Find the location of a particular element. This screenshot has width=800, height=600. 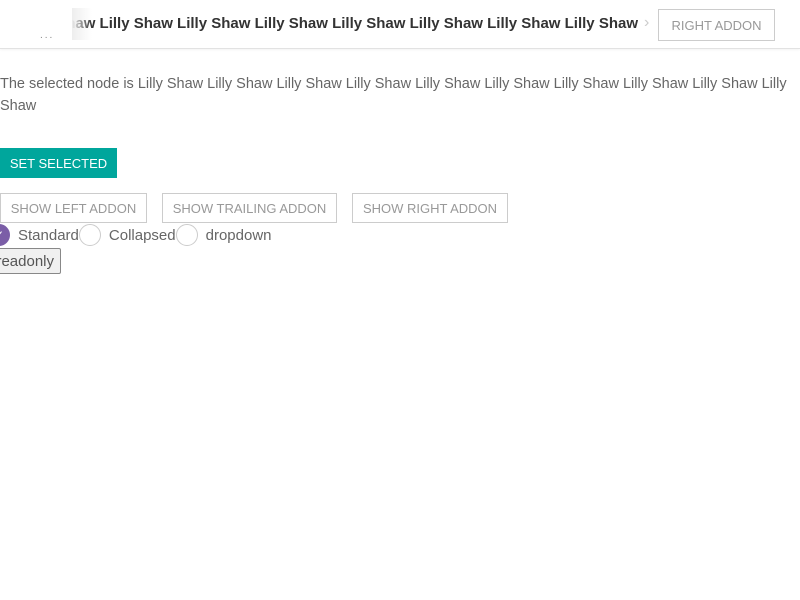

mode-radio-group: ✓ Standard Collapsed dropdown is located at coordinates (136, 235).